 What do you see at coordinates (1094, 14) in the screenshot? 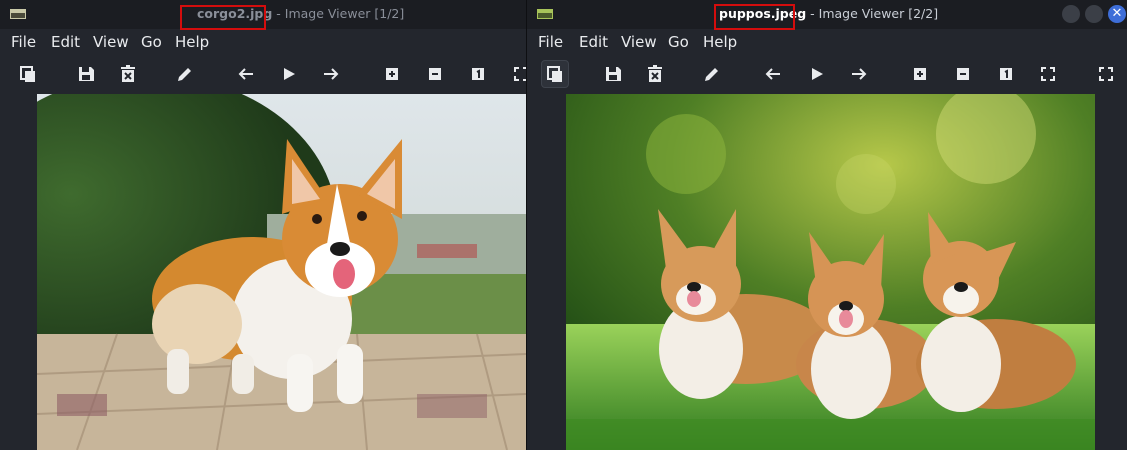
I see `maximize-button` at bounding box center [1094, 14].